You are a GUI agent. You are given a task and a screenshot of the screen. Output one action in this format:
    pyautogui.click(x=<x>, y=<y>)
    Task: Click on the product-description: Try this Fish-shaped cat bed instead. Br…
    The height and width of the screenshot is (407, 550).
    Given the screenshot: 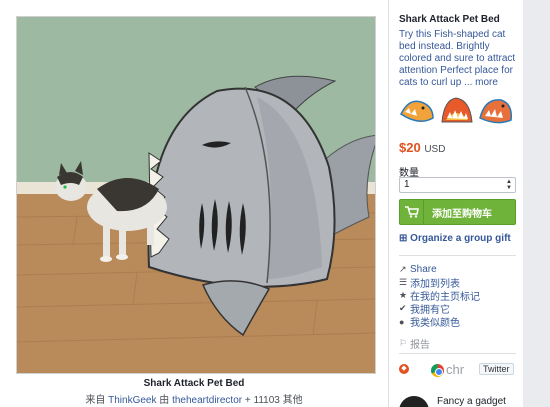 What is the action you would take?
    pyautogui.click(x=457, y=59)
    